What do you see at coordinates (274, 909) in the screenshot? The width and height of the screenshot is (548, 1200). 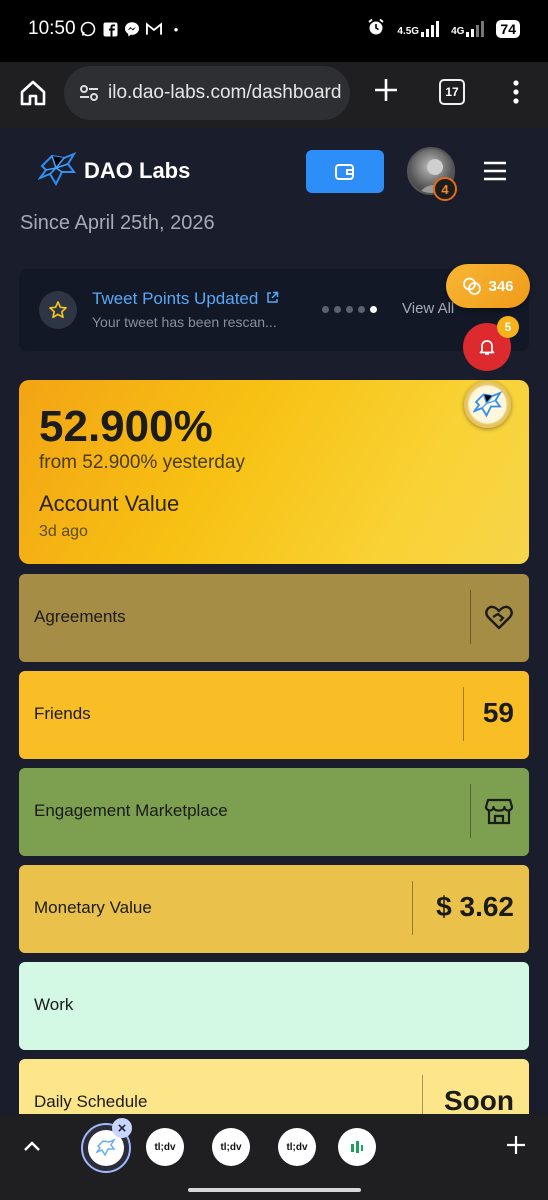 I see `monetary-value-row: Monetary Value $ 3.62` at bounding box center [274, 909].